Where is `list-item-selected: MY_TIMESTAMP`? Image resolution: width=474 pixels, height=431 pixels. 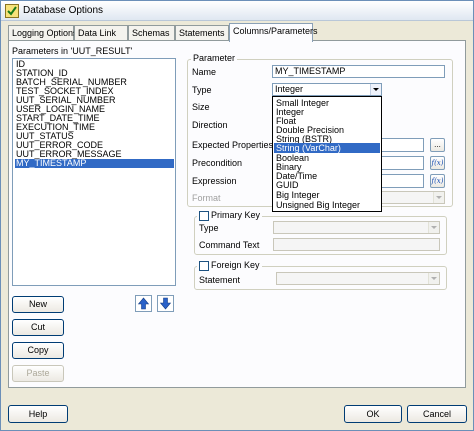 list-item-selected: MY_TIMESTAMP is located at coordinates (94, 163).